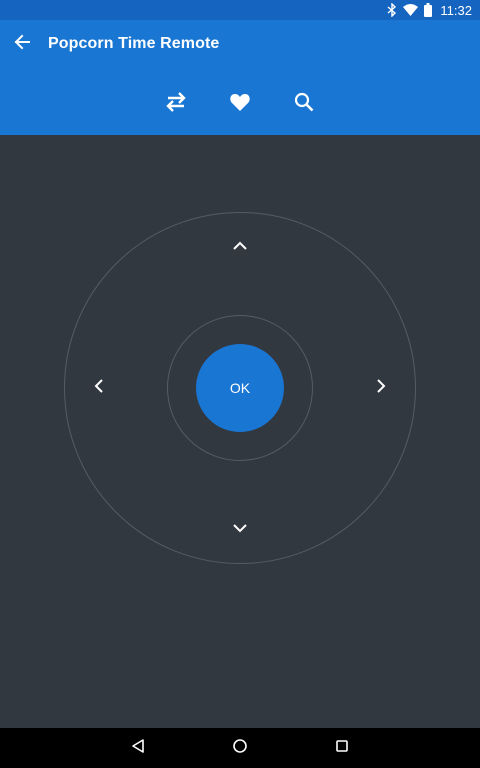 The image size is (480, 768). I want to click on chevron-down-icon, so click(240, 529).